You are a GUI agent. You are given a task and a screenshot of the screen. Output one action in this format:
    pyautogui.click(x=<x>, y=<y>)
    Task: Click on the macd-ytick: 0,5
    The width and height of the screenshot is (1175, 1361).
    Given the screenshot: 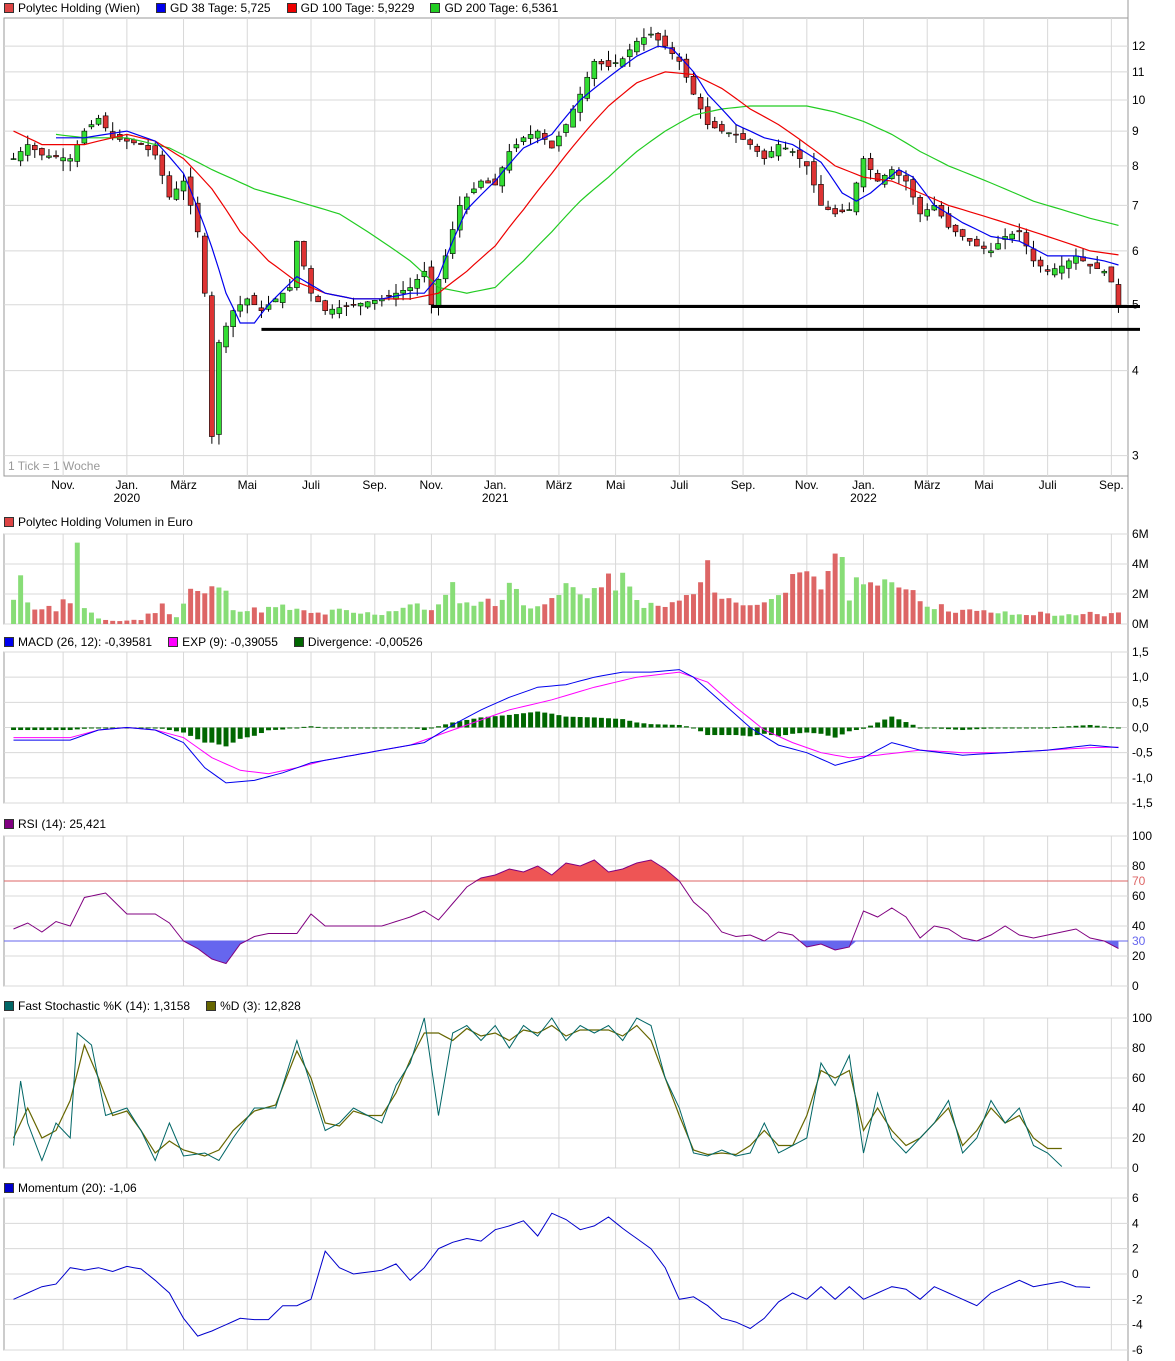 What is the action you would take?
    pyautogui.click(x=1140, y=702)
    